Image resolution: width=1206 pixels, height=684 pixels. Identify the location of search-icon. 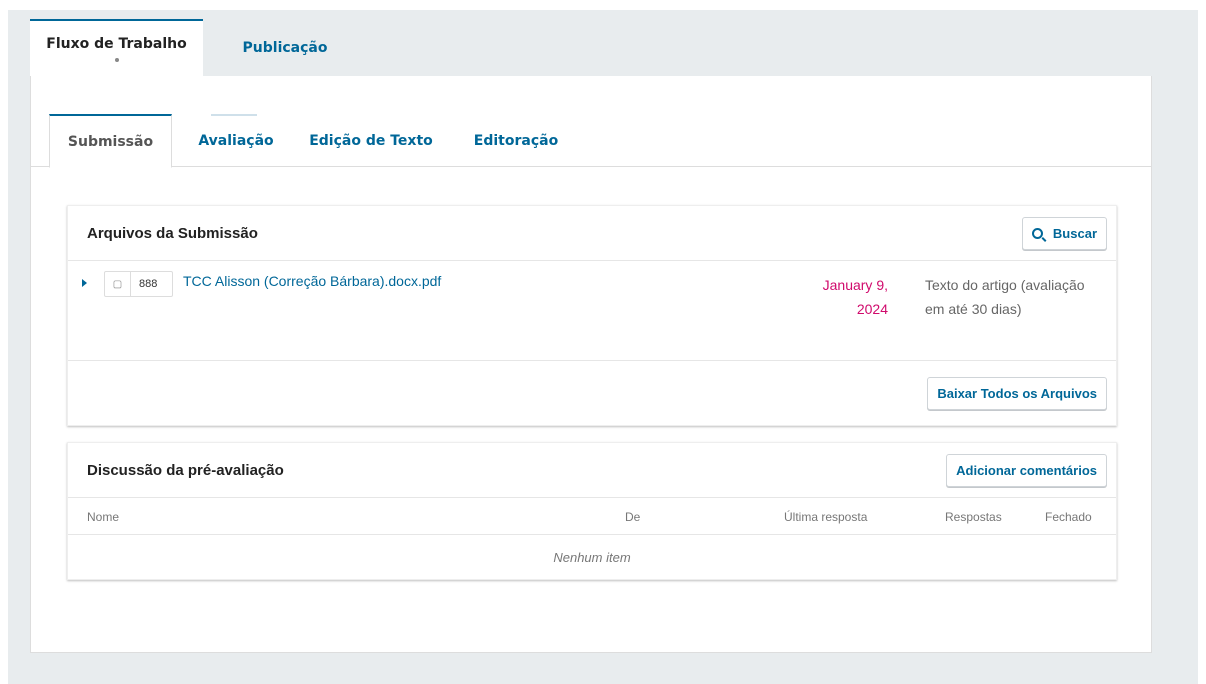
(1037, 233).